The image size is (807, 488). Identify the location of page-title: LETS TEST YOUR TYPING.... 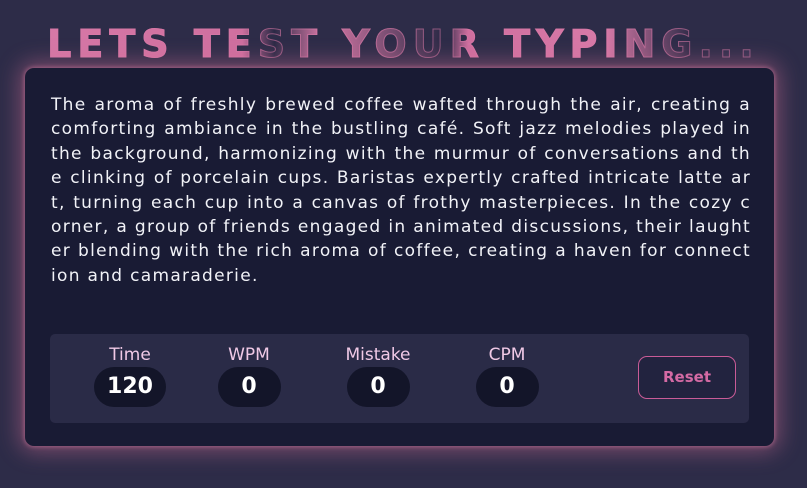
(403, 44).